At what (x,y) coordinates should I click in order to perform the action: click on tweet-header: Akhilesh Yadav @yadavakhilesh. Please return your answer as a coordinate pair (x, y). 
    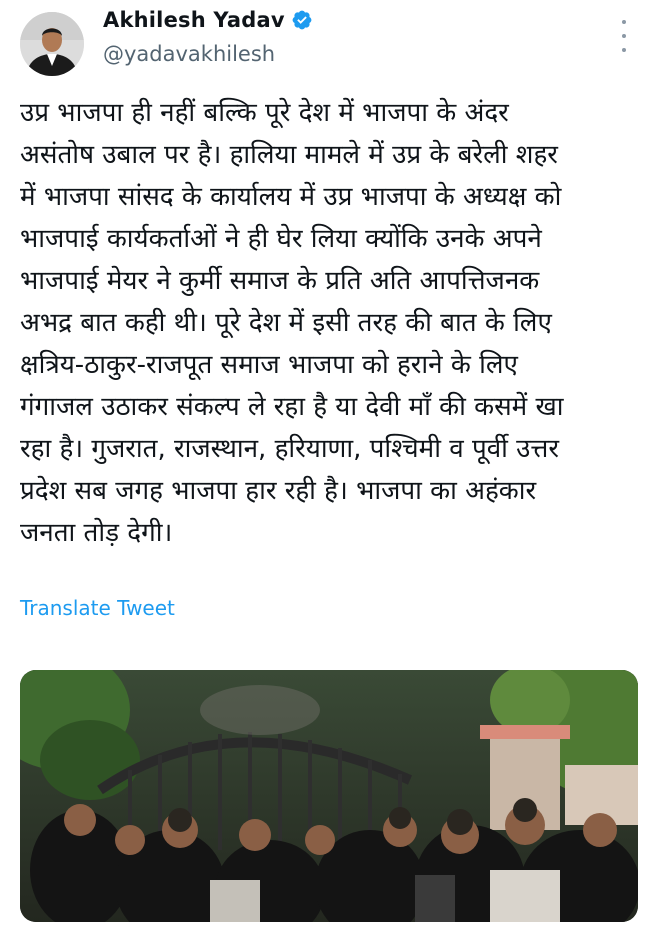
    Looking at the image, I should click on (328, 40).